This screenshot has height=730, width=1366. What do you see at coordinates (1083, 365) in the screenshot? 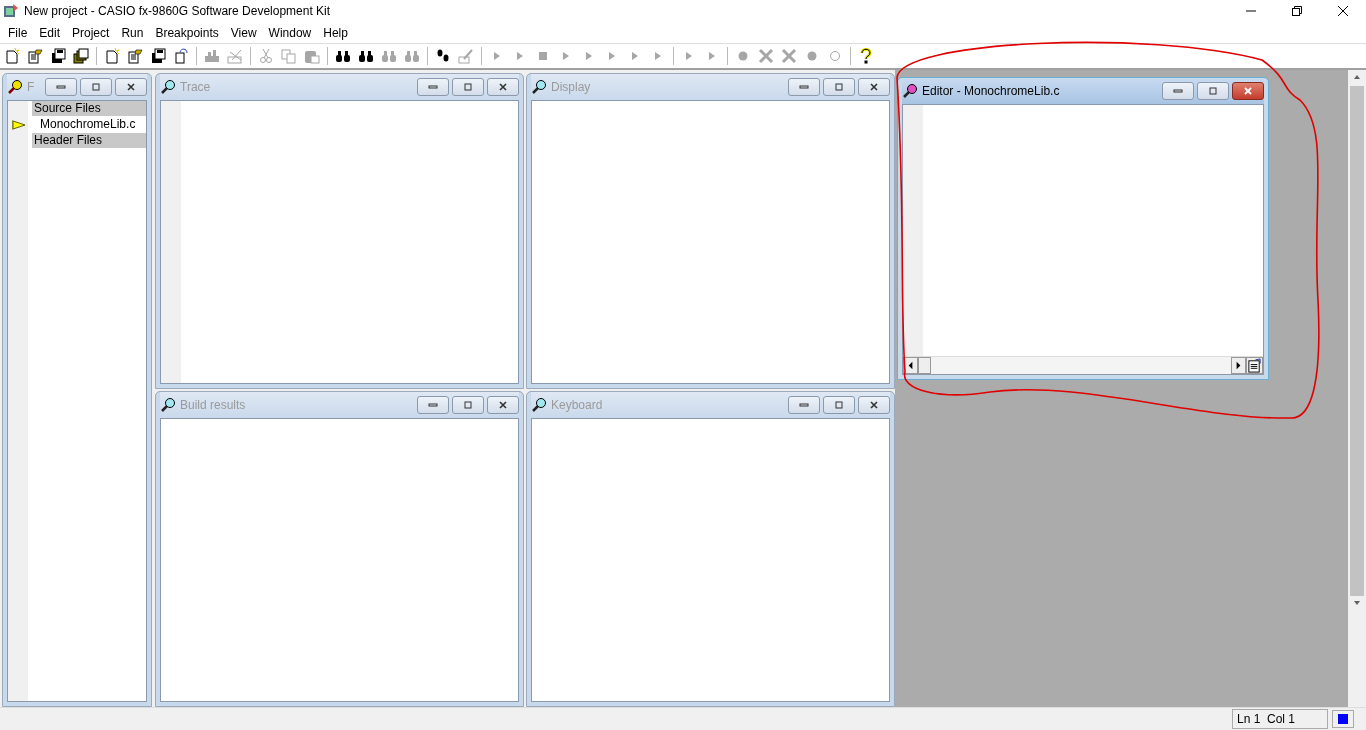
I see `horizontal-scrollbar` at bounding box center [1083, 365].